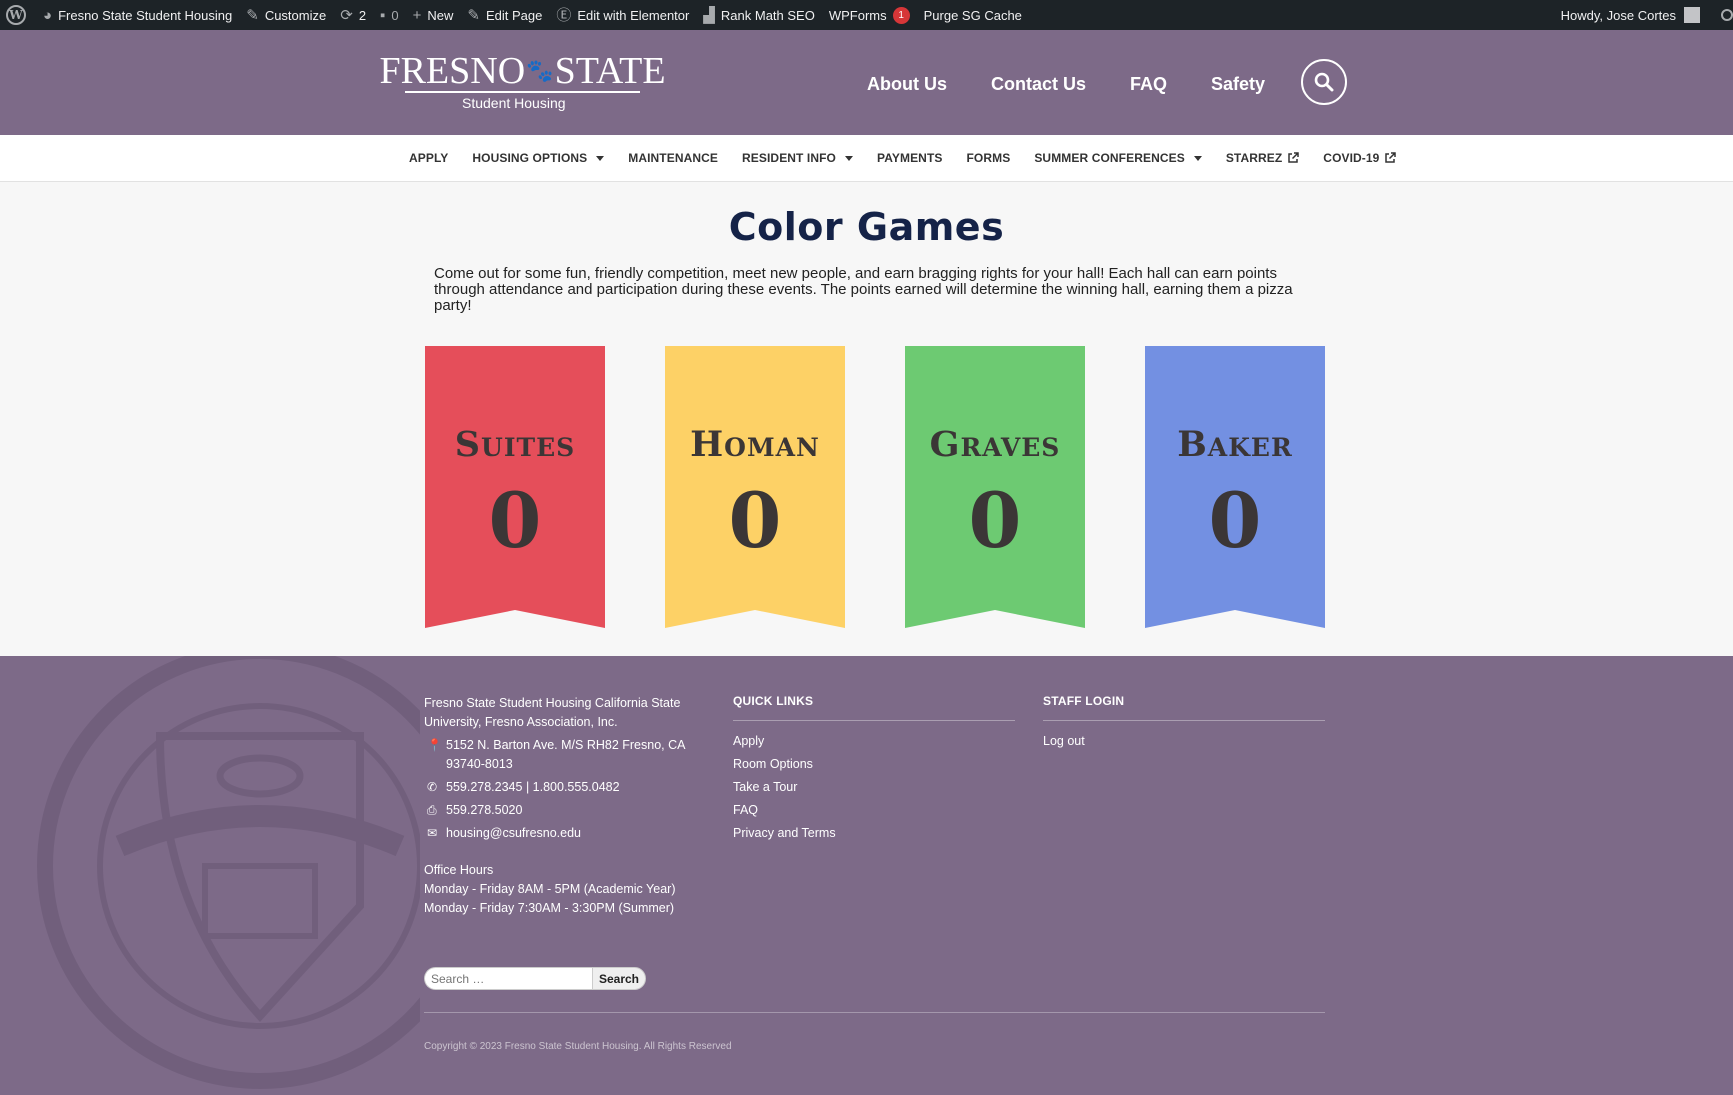 This screenshot has width=1733, height=1095. I want to click on subnav-item-starrez: STARREZ, so click(1263, 158).